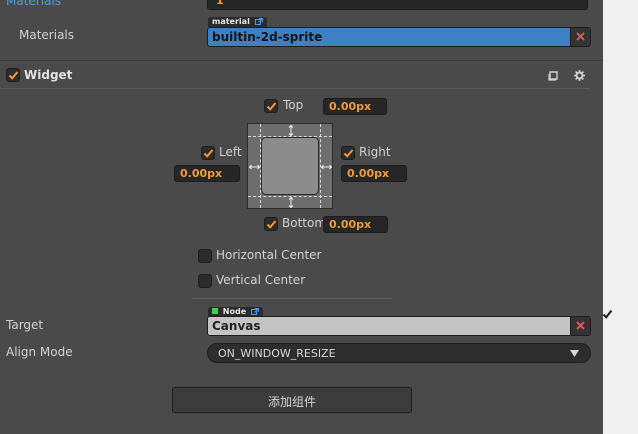 This screenshot has width=638, height=434. I want to click on material-type-tag: material, so click(237, 22).